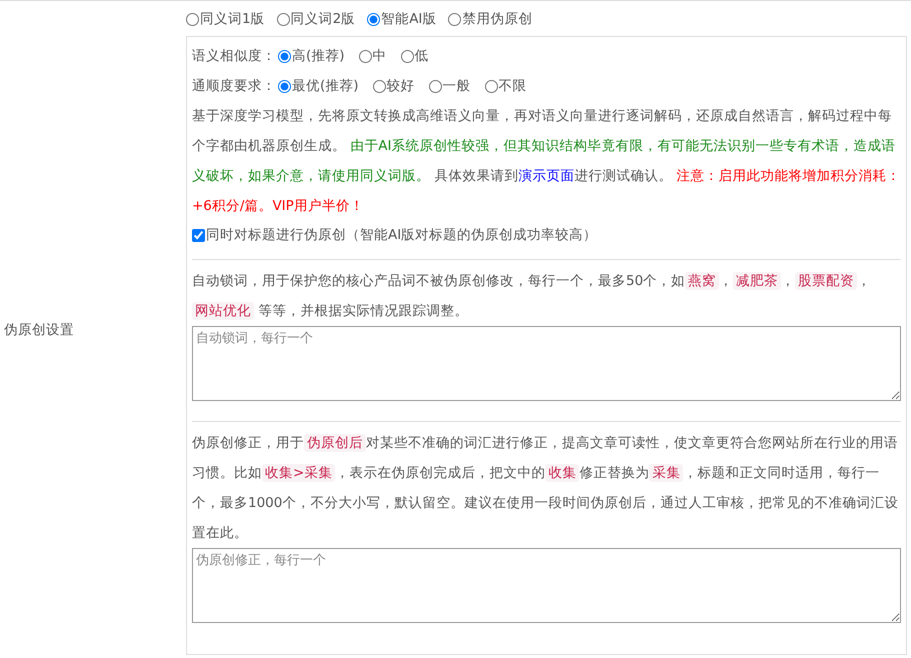 Image resolution: width=911 pixels, height=658 pixels. I want to click on checkbox, so click(198, 235).